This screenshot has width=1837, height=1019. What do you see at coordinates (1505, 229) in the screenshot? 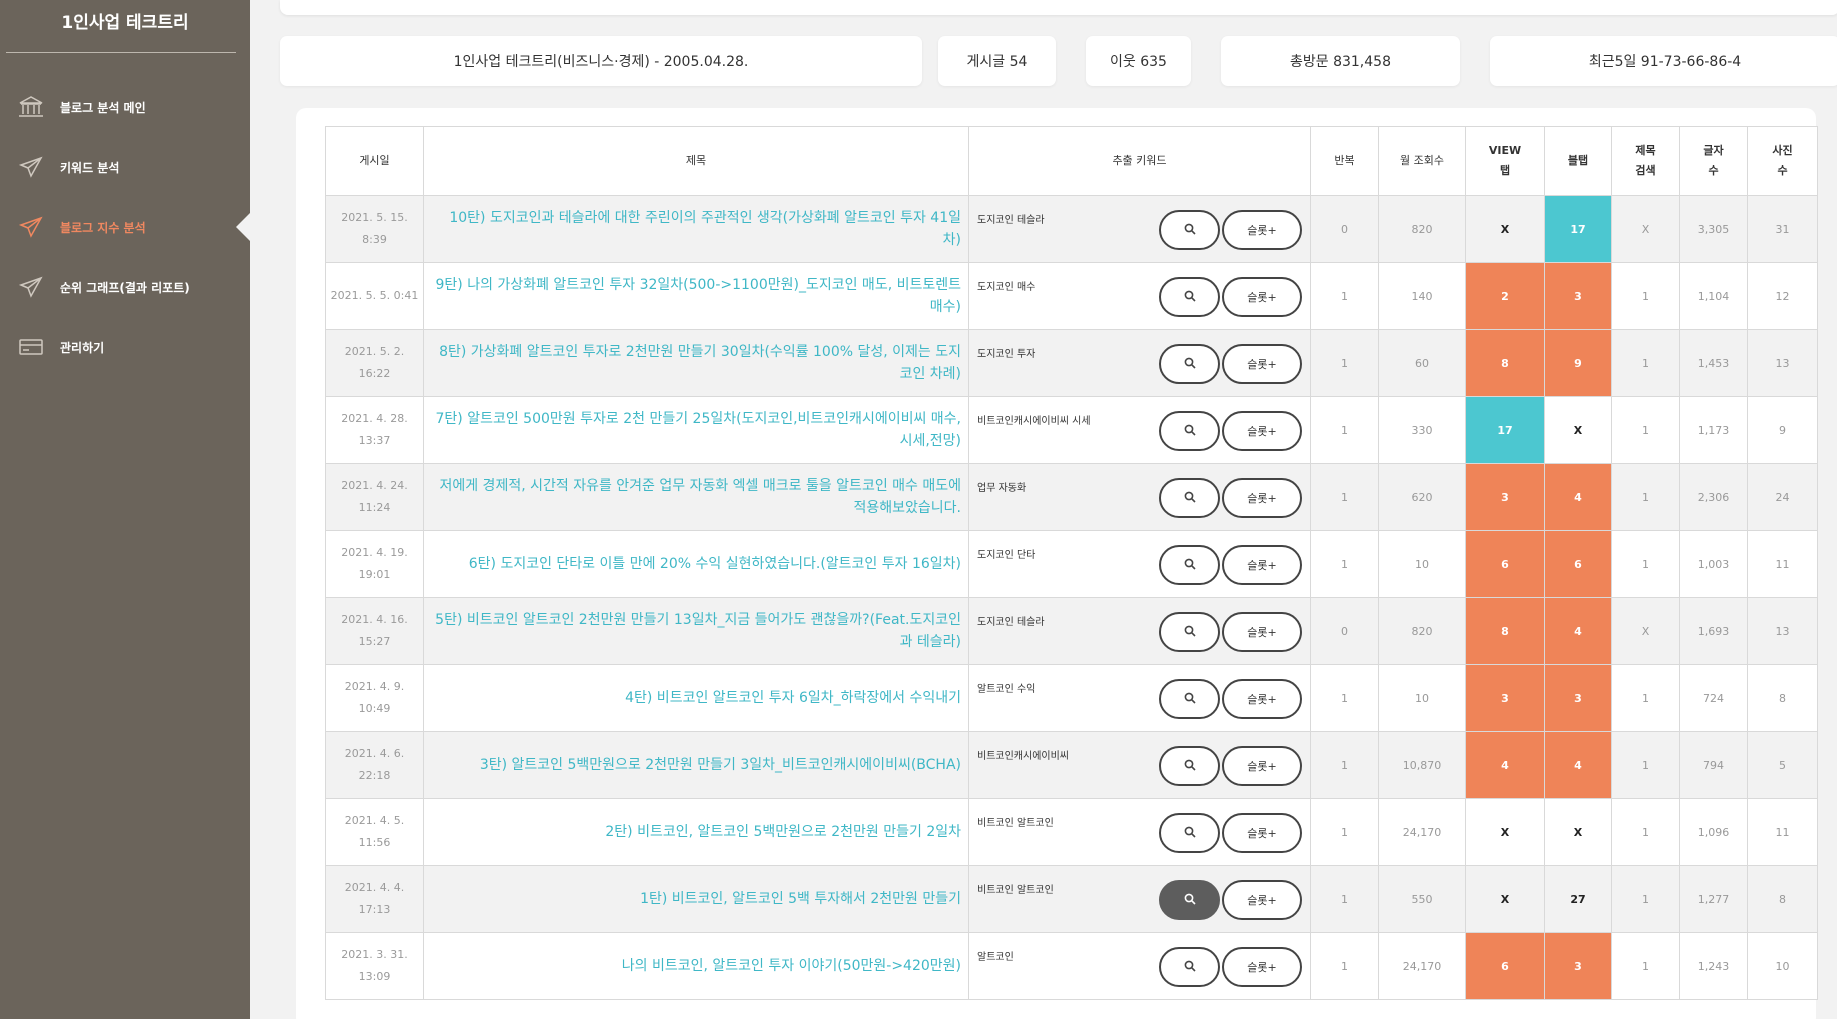
I see `view-rank: X` at bounding box center [1505, 229].